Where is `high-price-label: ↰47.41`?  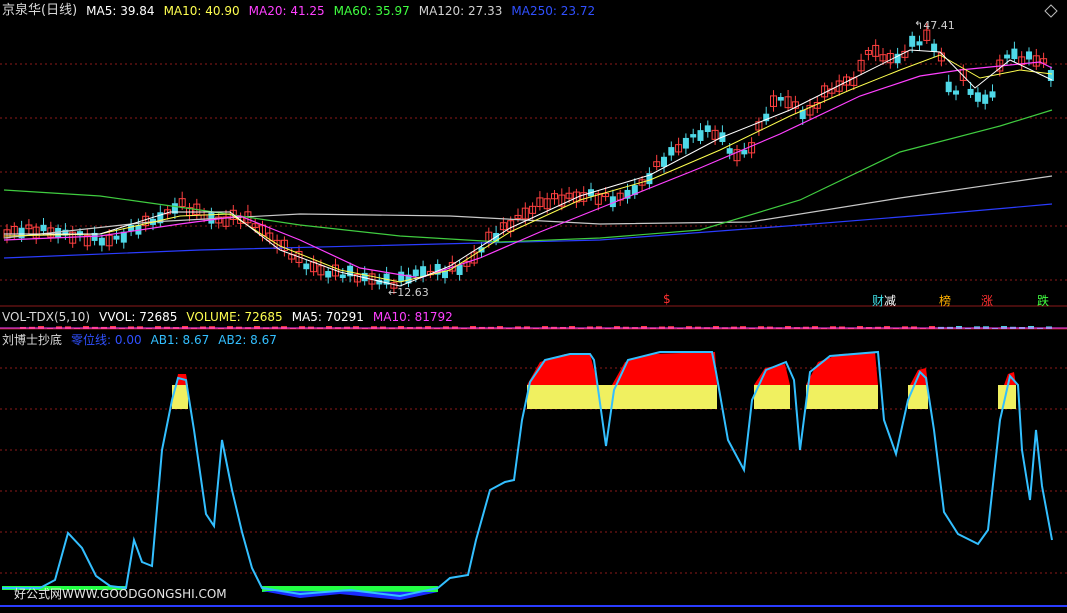 high-price-label: ↰47.41 is located at coordinates (934, 25).